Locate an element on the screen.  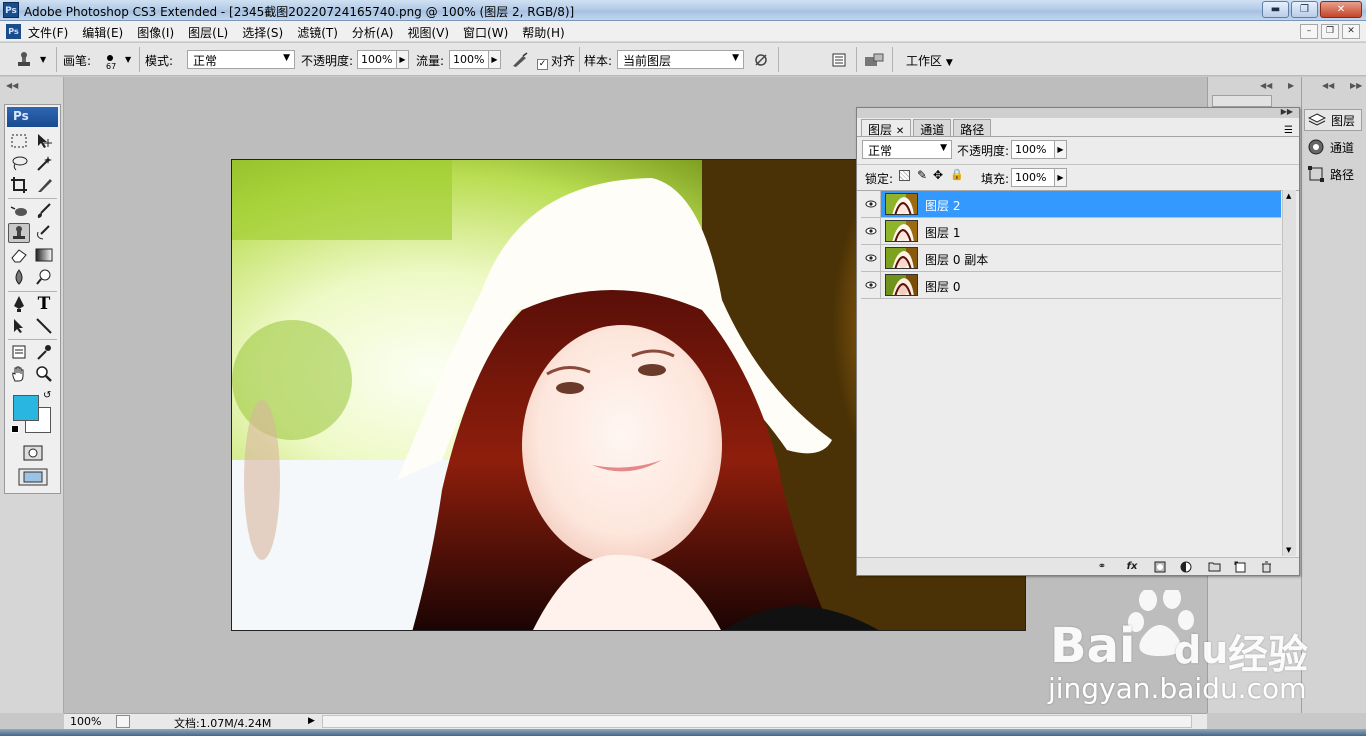
airbrush-icon is located at coordinates (520, 60).